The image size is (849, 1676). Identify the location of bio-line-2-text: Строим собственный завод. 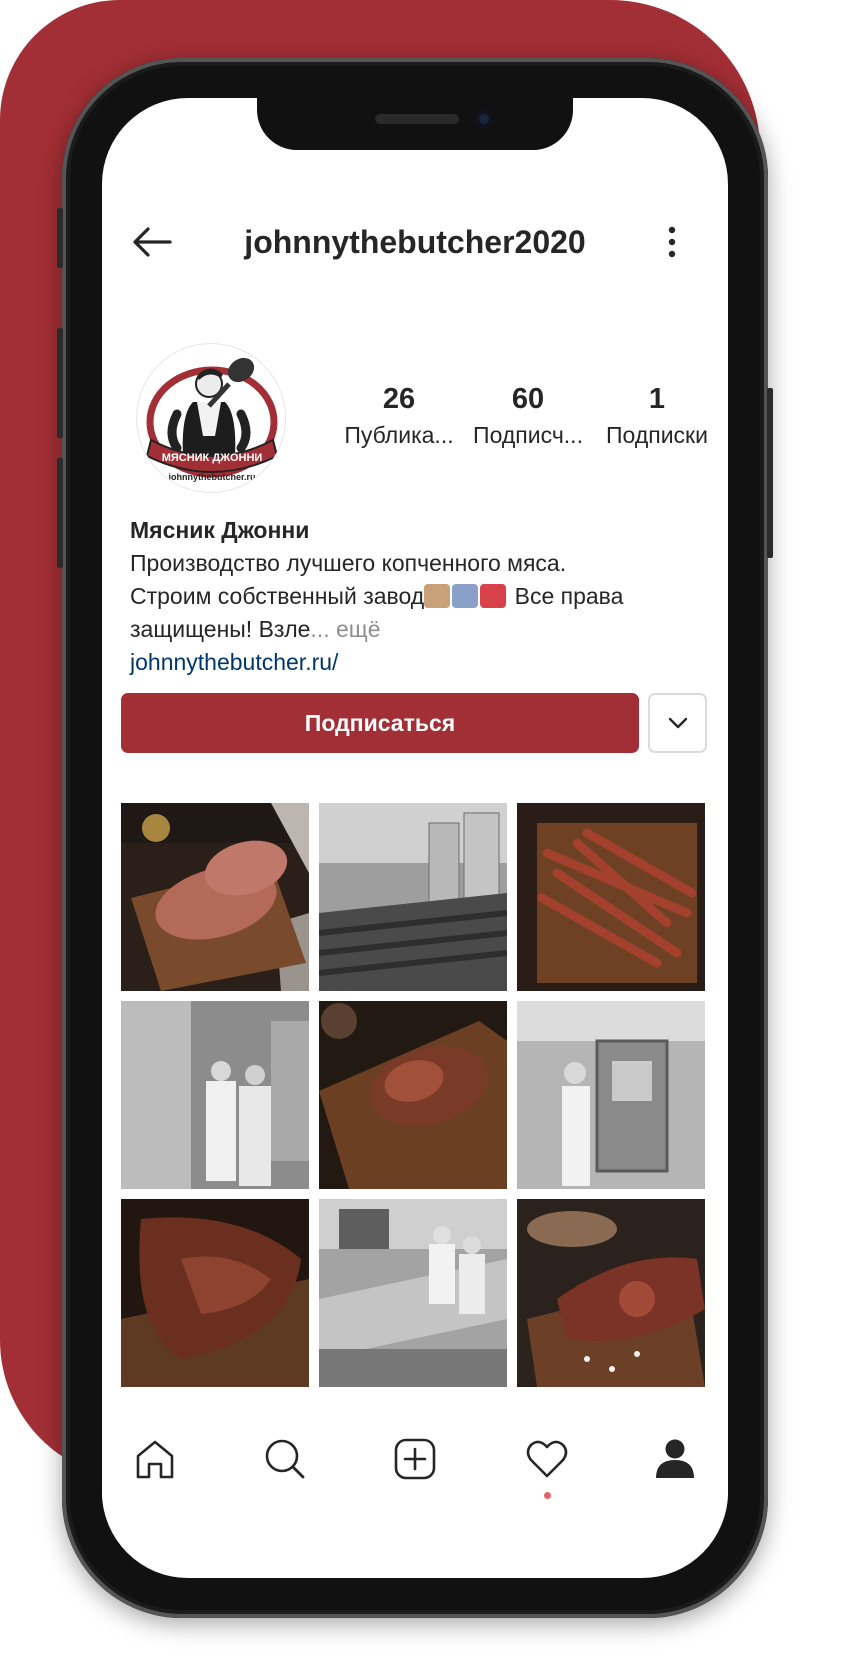
(277, 596).